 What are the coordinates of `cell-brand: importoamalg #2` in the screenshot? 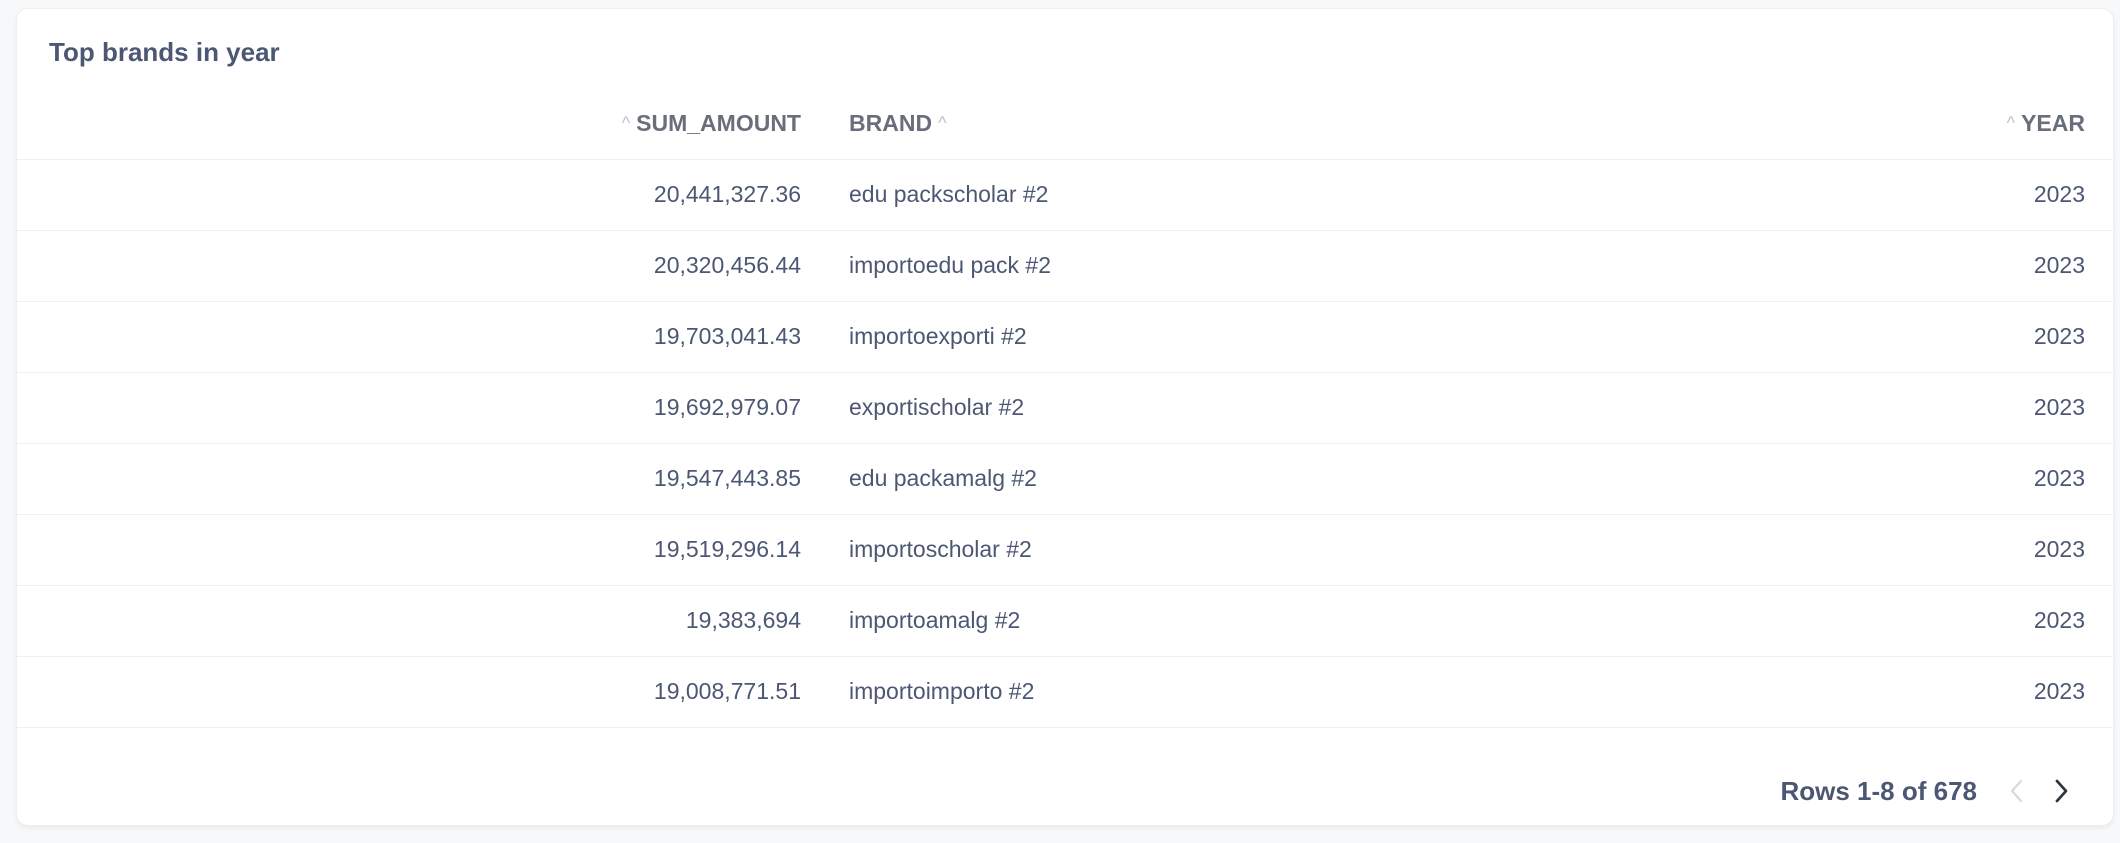 It's located at (1253, 620).